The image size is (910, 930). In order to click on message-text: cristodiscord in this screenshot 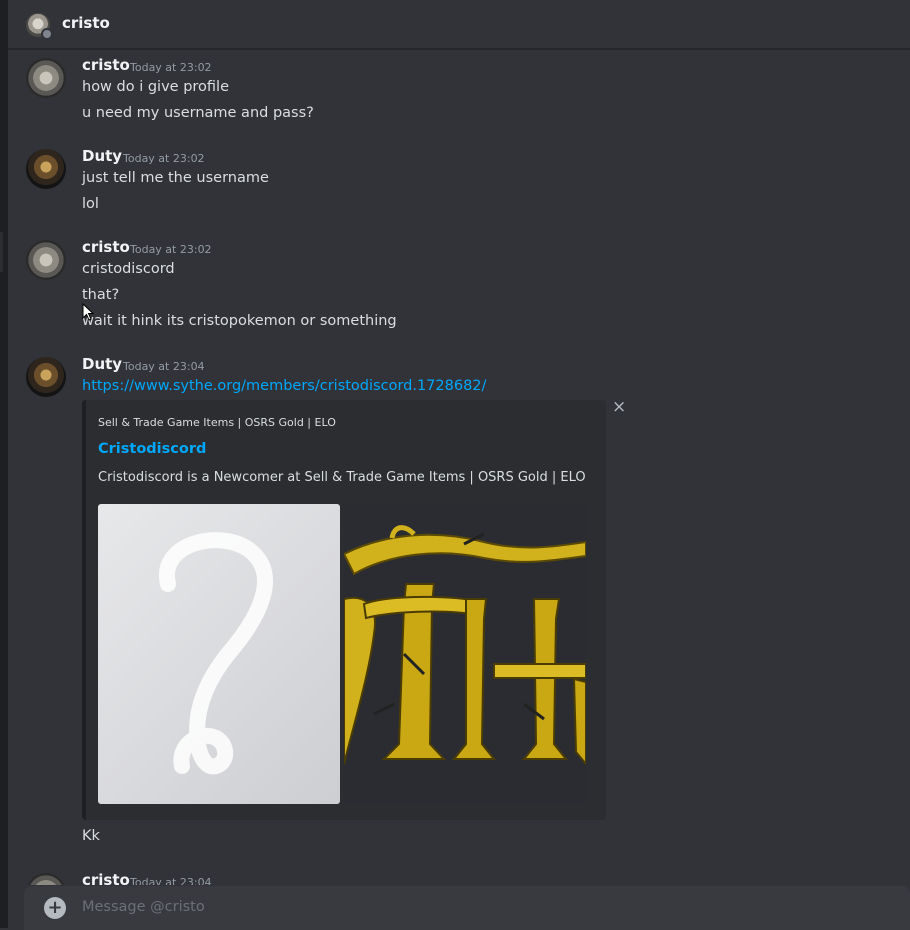, I will do `click(128, 269)`.